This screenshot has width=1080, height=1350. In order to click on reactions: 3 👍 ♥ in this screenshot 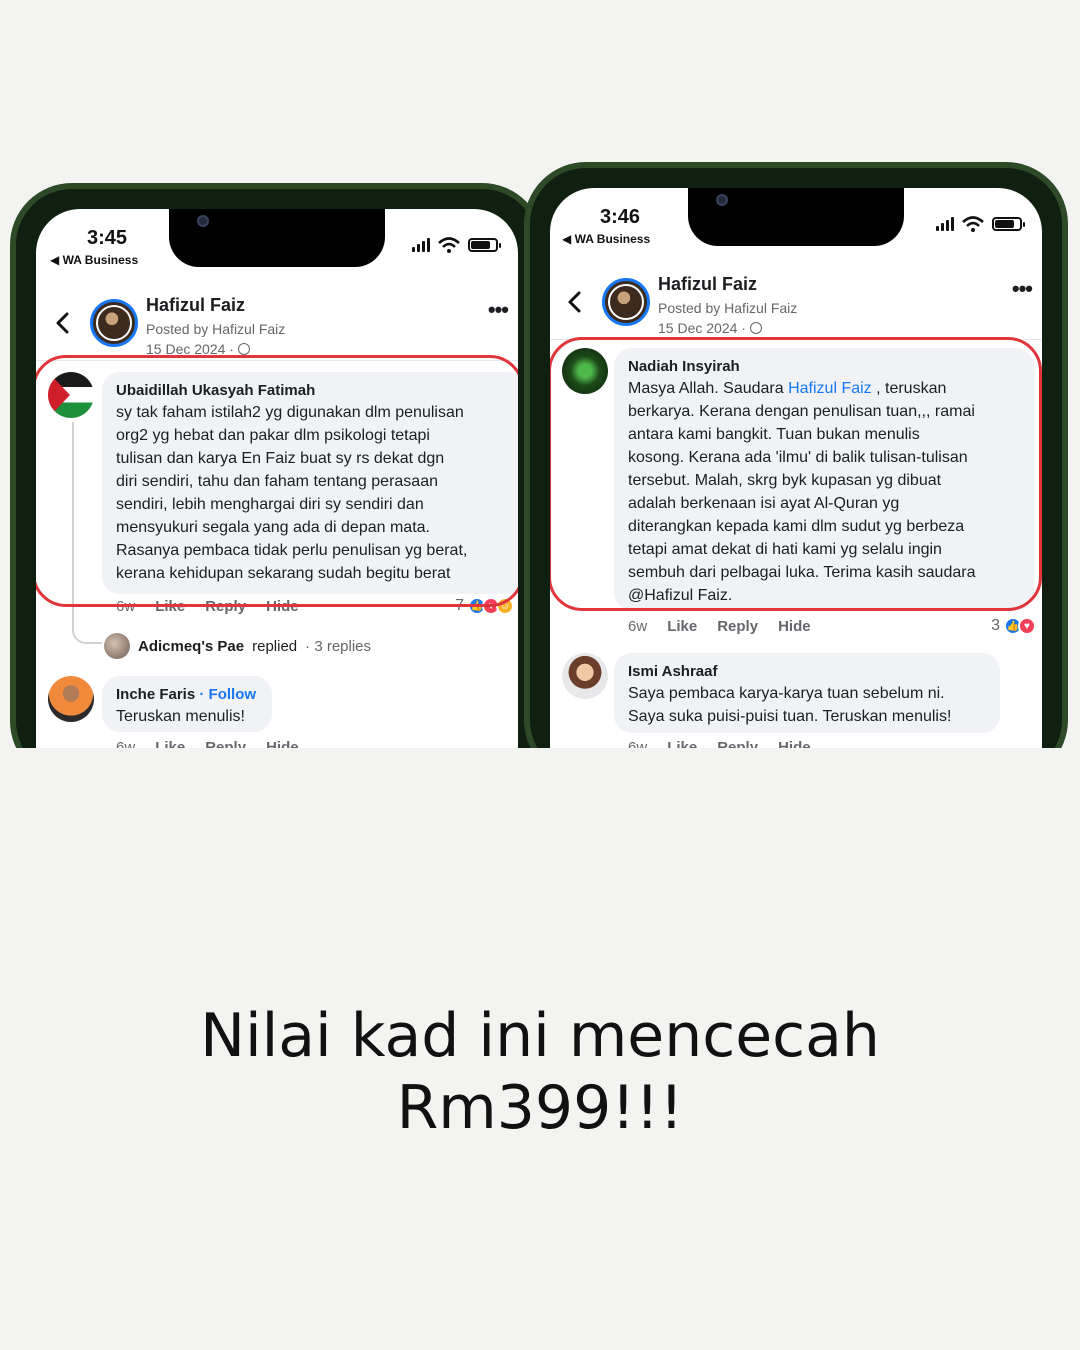, I will do `click(1013, 626)`.